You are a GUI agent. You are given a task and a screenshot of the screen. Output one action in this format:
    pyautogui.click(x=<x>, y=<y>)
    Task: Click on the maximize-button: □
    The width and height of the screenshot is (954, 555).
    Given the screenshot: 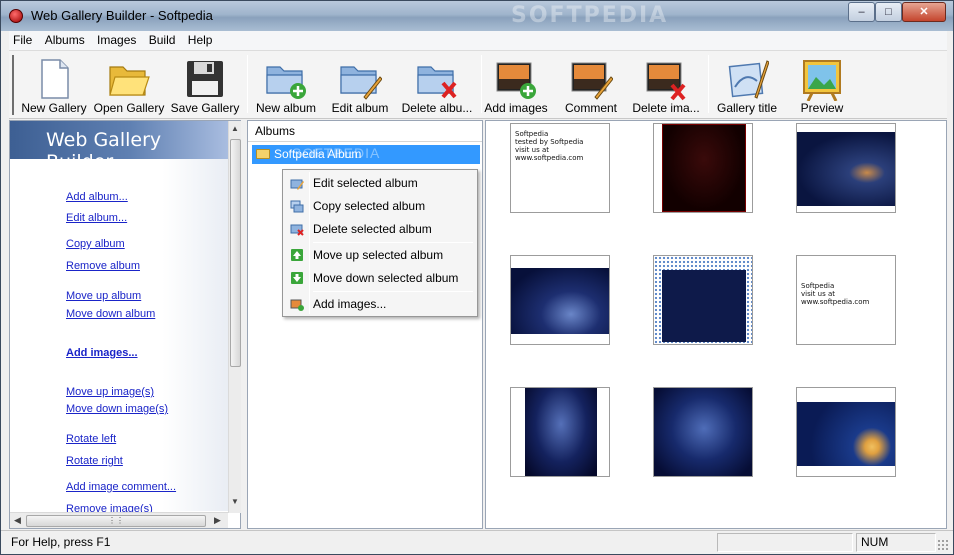 What is the action you would take?
    pyautogui.click(x=888, y=12)
    